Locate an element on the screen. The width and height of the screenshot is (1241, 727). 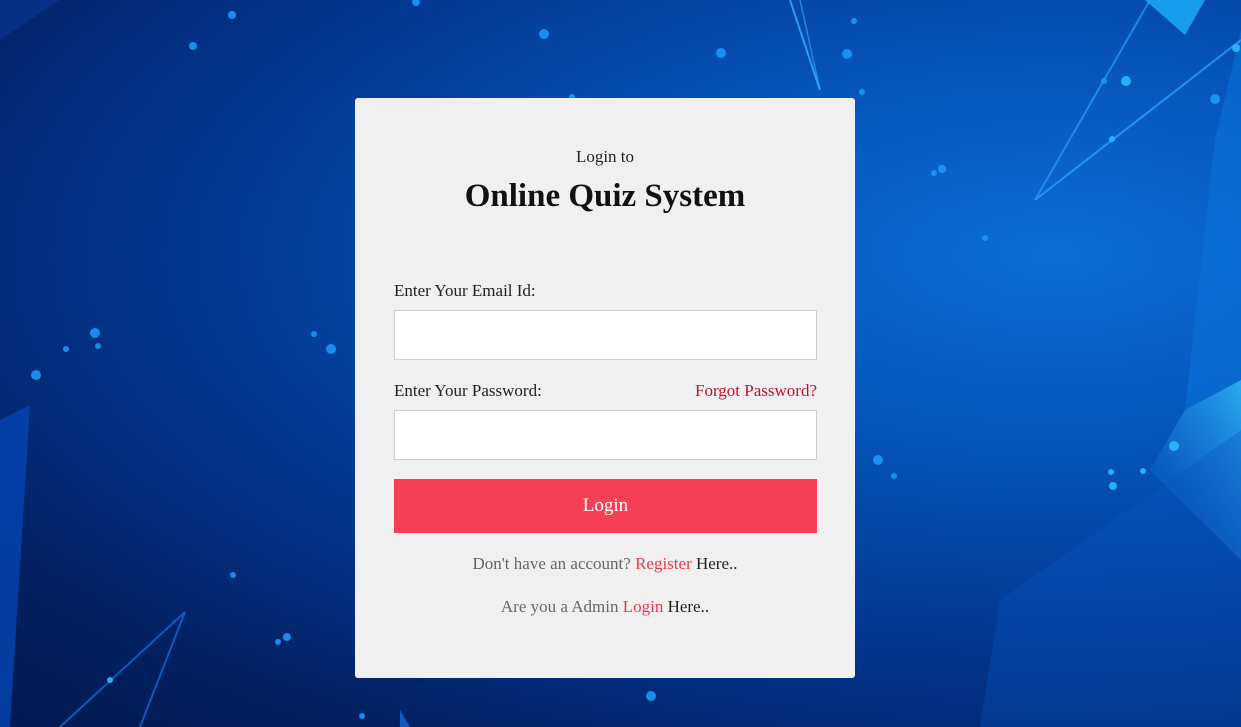
login-subtitle: Login to is located at coordinates (605, 156).